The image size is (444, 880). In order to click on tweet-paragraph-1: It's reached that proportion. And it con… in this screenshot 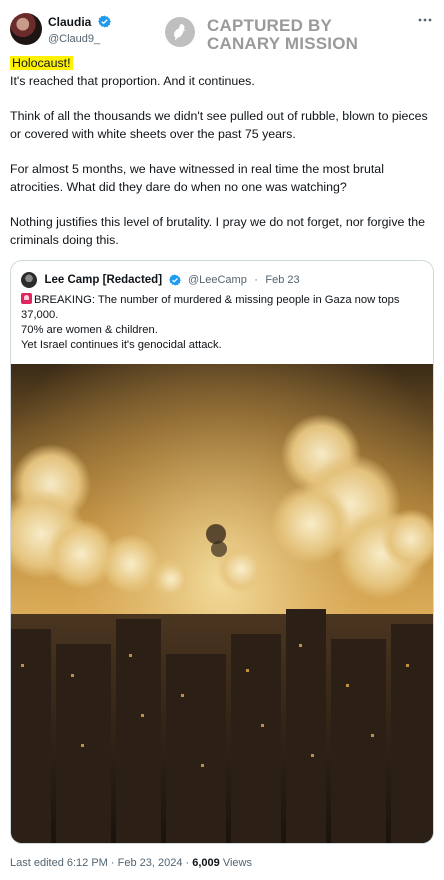, I will do `click(132, 81)`.